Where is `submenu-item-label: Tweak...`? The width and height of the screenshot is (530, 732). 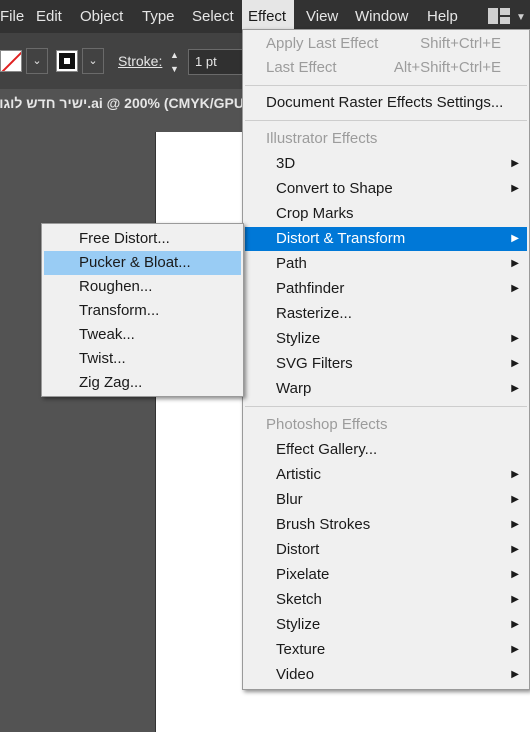
submenu-item-label: Tweak... is located at coordinates (107, 334).